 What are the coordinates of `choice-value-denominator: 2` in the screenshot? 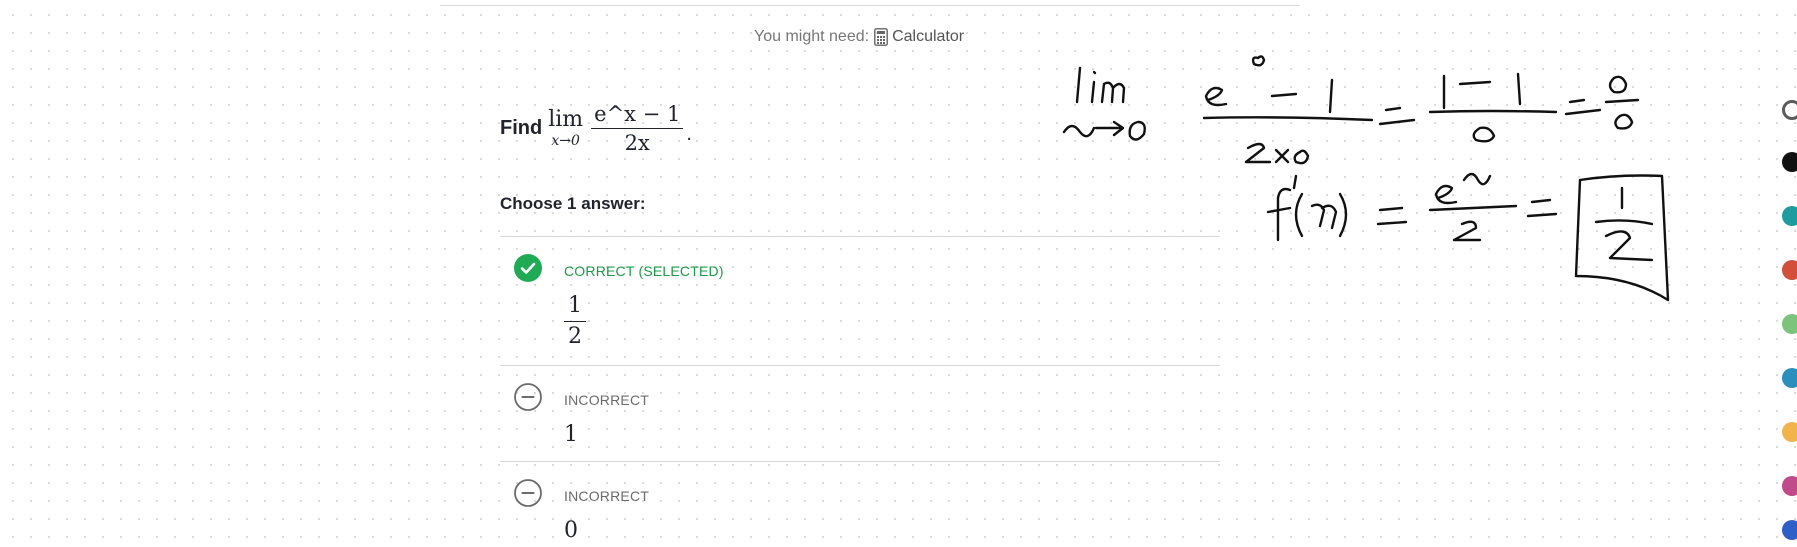 It's located at (575, 337).